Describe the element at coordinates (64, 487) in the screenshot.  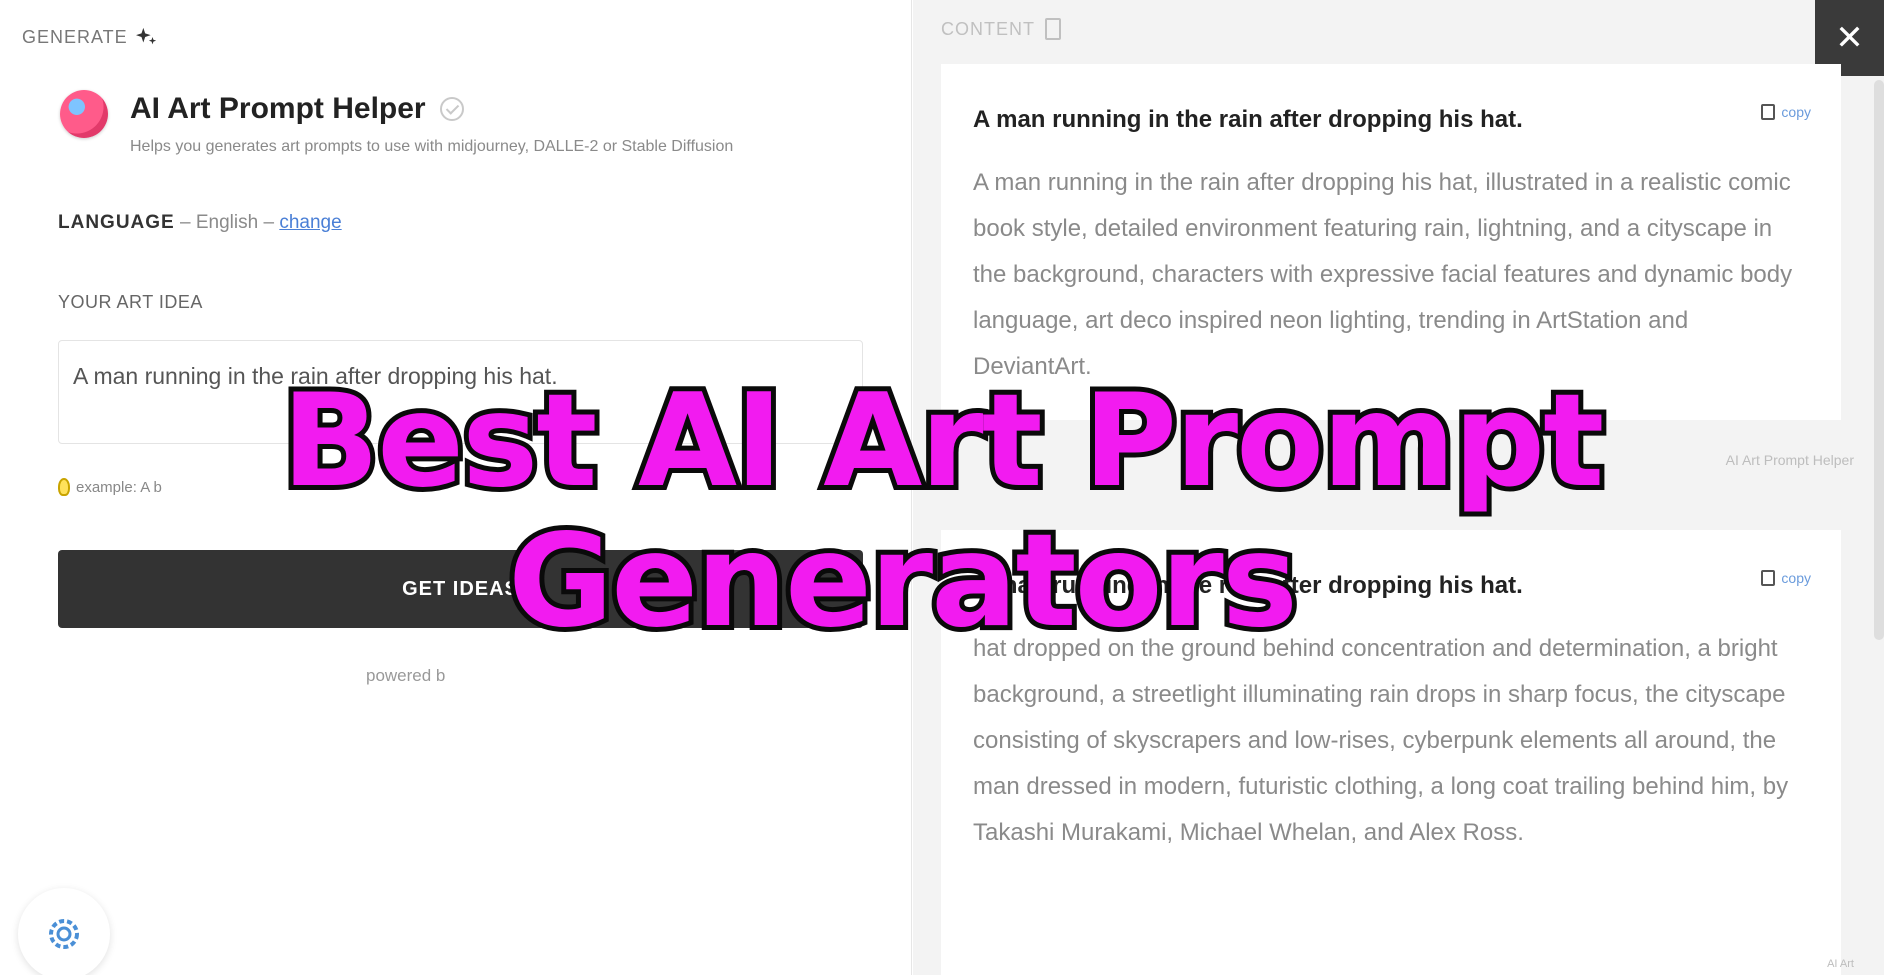
I see `lightbulb-icon` at that location.